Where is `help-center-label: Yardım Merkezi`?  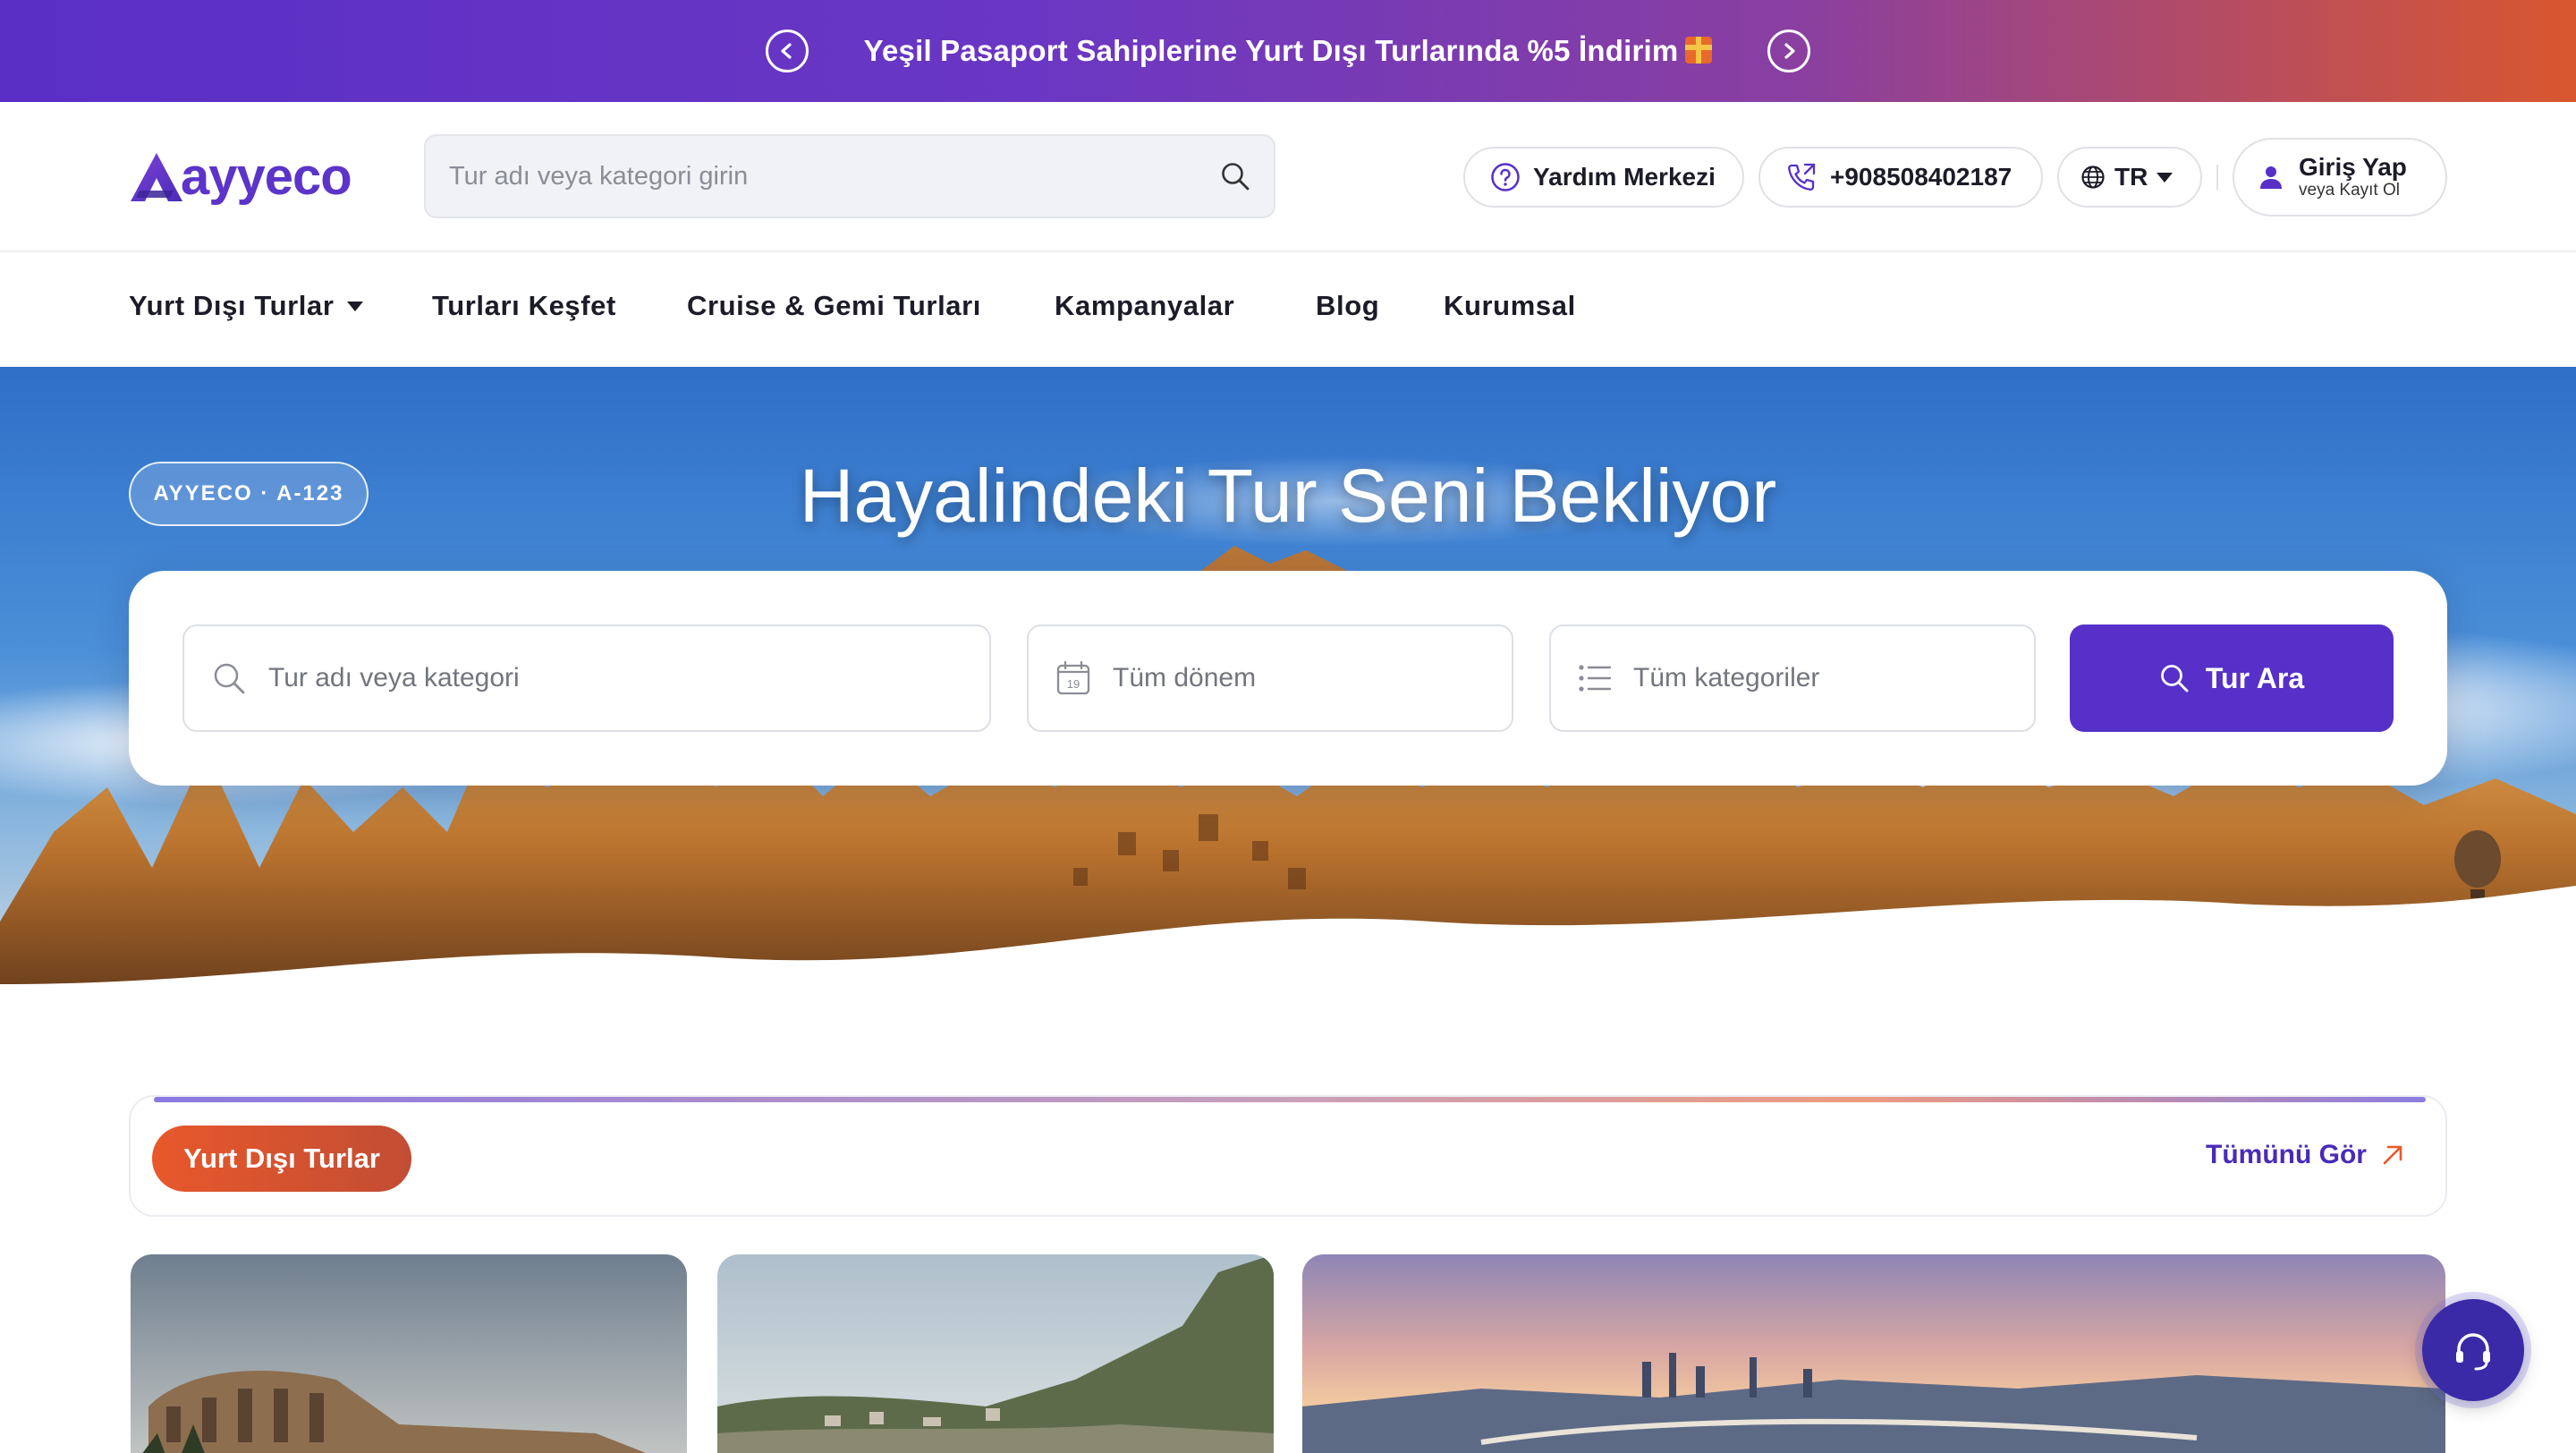 help-center-label: Yardım Merkezi is located at coordinates (1624, 177).